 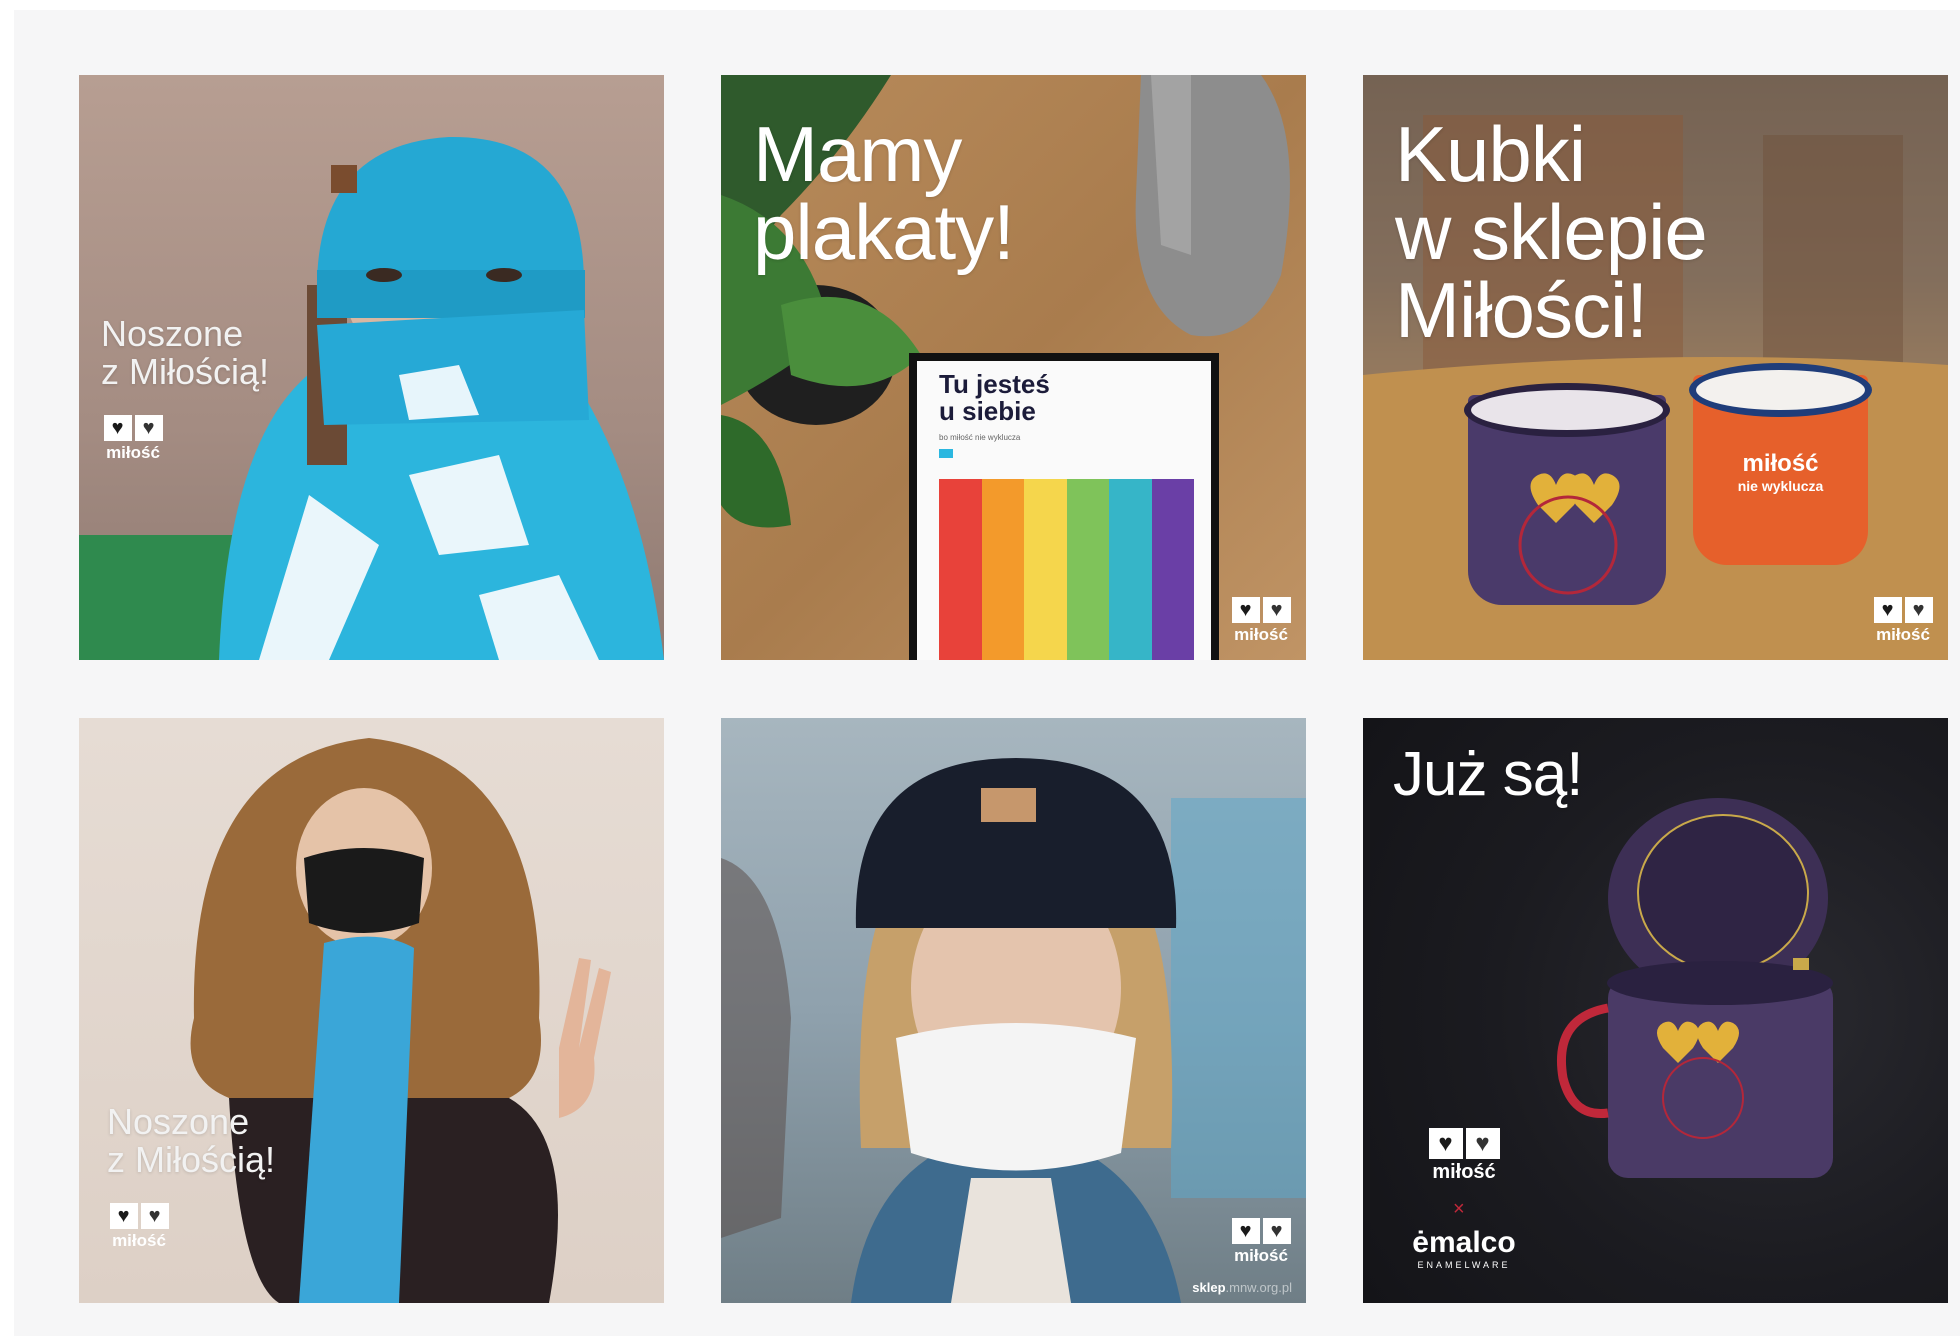 What do you see at coordinates (980, 437) in the screenshot?
I see `poster-subtitle: bo miłość nie wyklucza` at bounding box center [980, 437].